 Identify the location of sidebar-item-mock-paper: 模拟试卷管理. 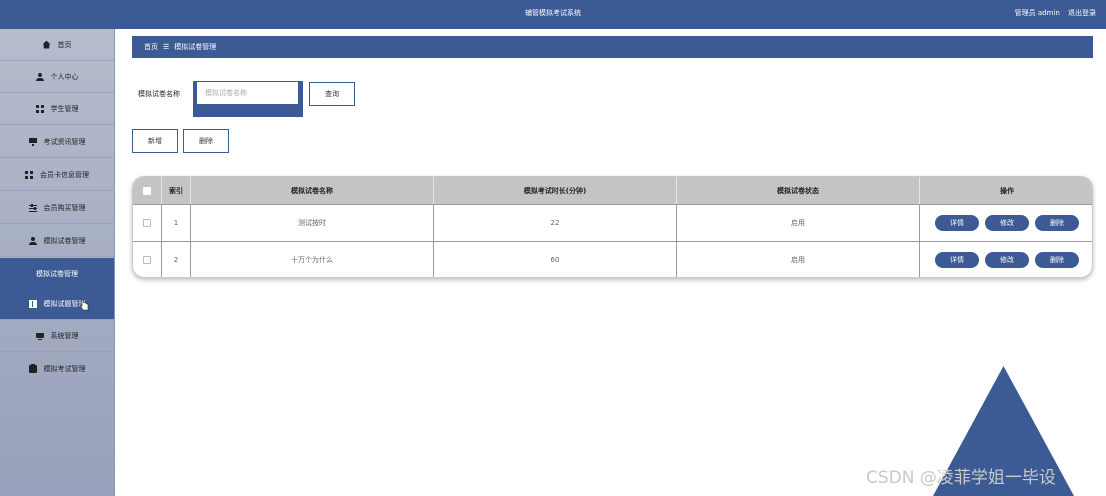
(57, 241).